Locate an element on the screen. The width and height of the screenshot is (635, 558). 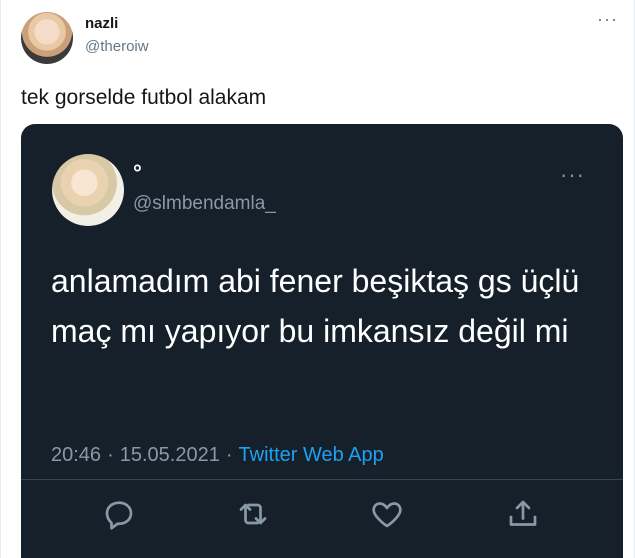
action-bar is located at coordinates (322, 516).